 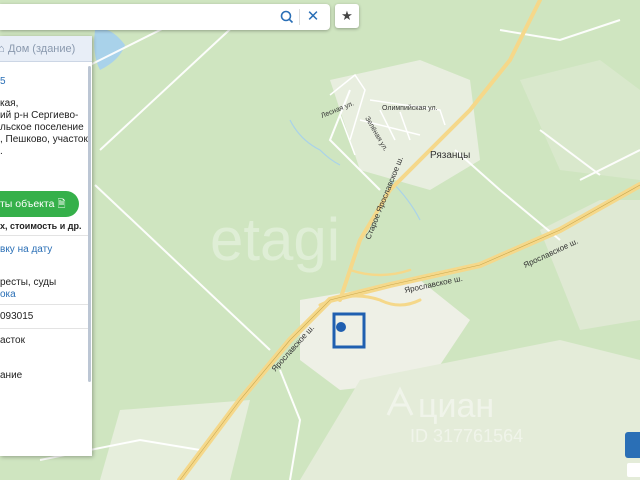 What do you see at coordinates (89, 224) in the screenshot?
I see `panel-scrollbar` at bounding box center [89, 224].